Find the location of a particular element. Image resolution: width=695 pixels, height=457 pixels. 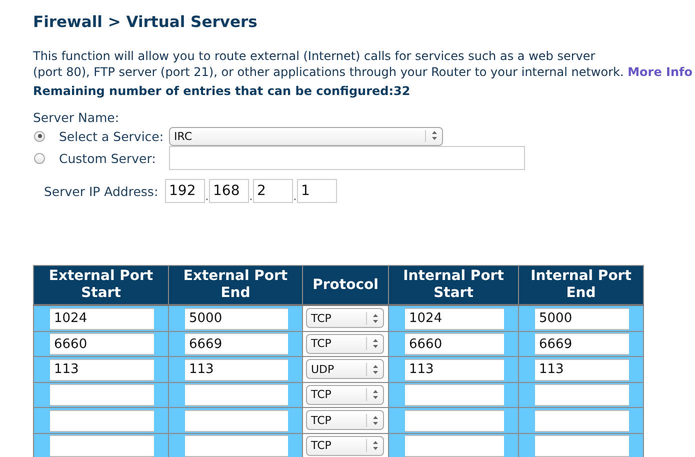

ip-octet-field: 192 is located at coordinates (185, 191).